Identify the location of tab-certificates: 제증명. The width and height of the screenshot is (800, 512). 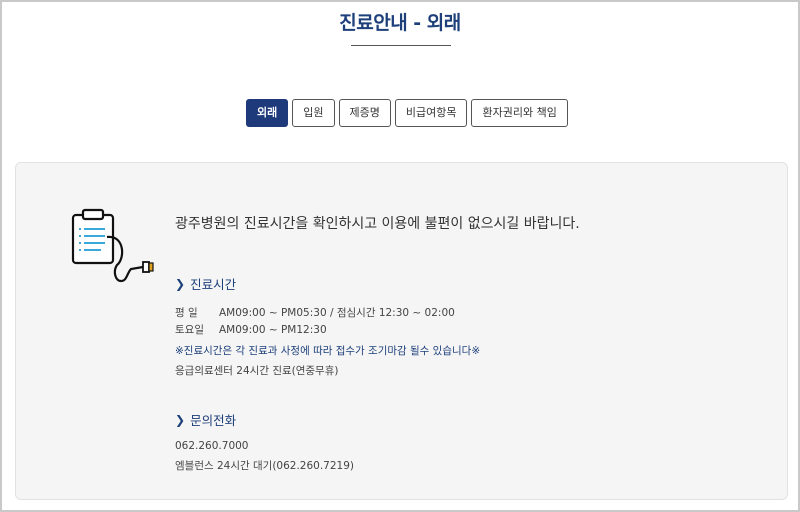
(364, 113).